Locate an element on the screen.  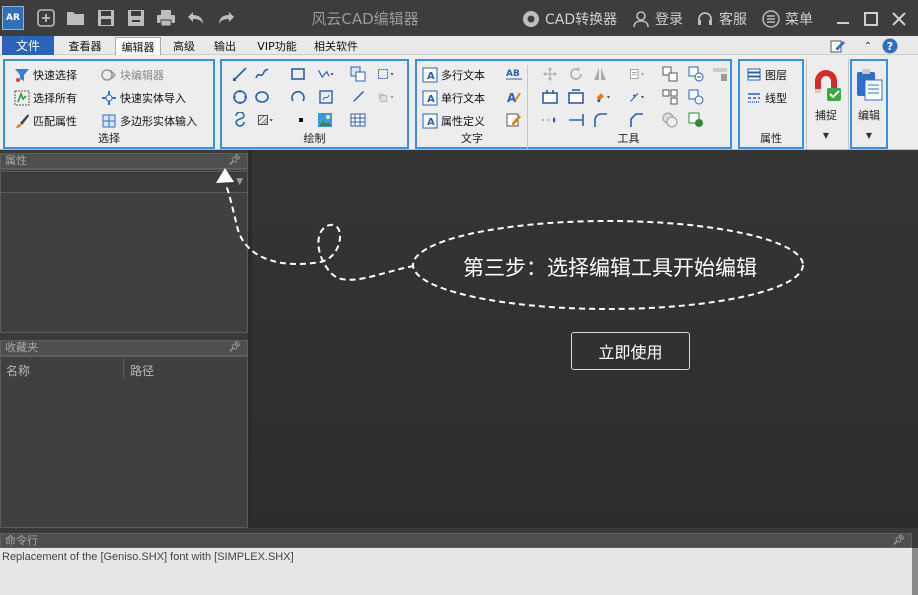
command-line-scrollbar is located at coordinates (915, 571).